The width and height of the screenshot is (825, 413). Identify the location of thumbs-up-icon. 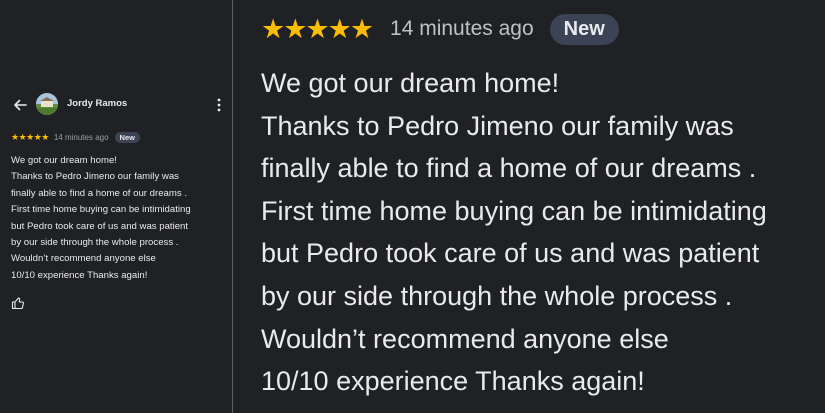
(18, 303).